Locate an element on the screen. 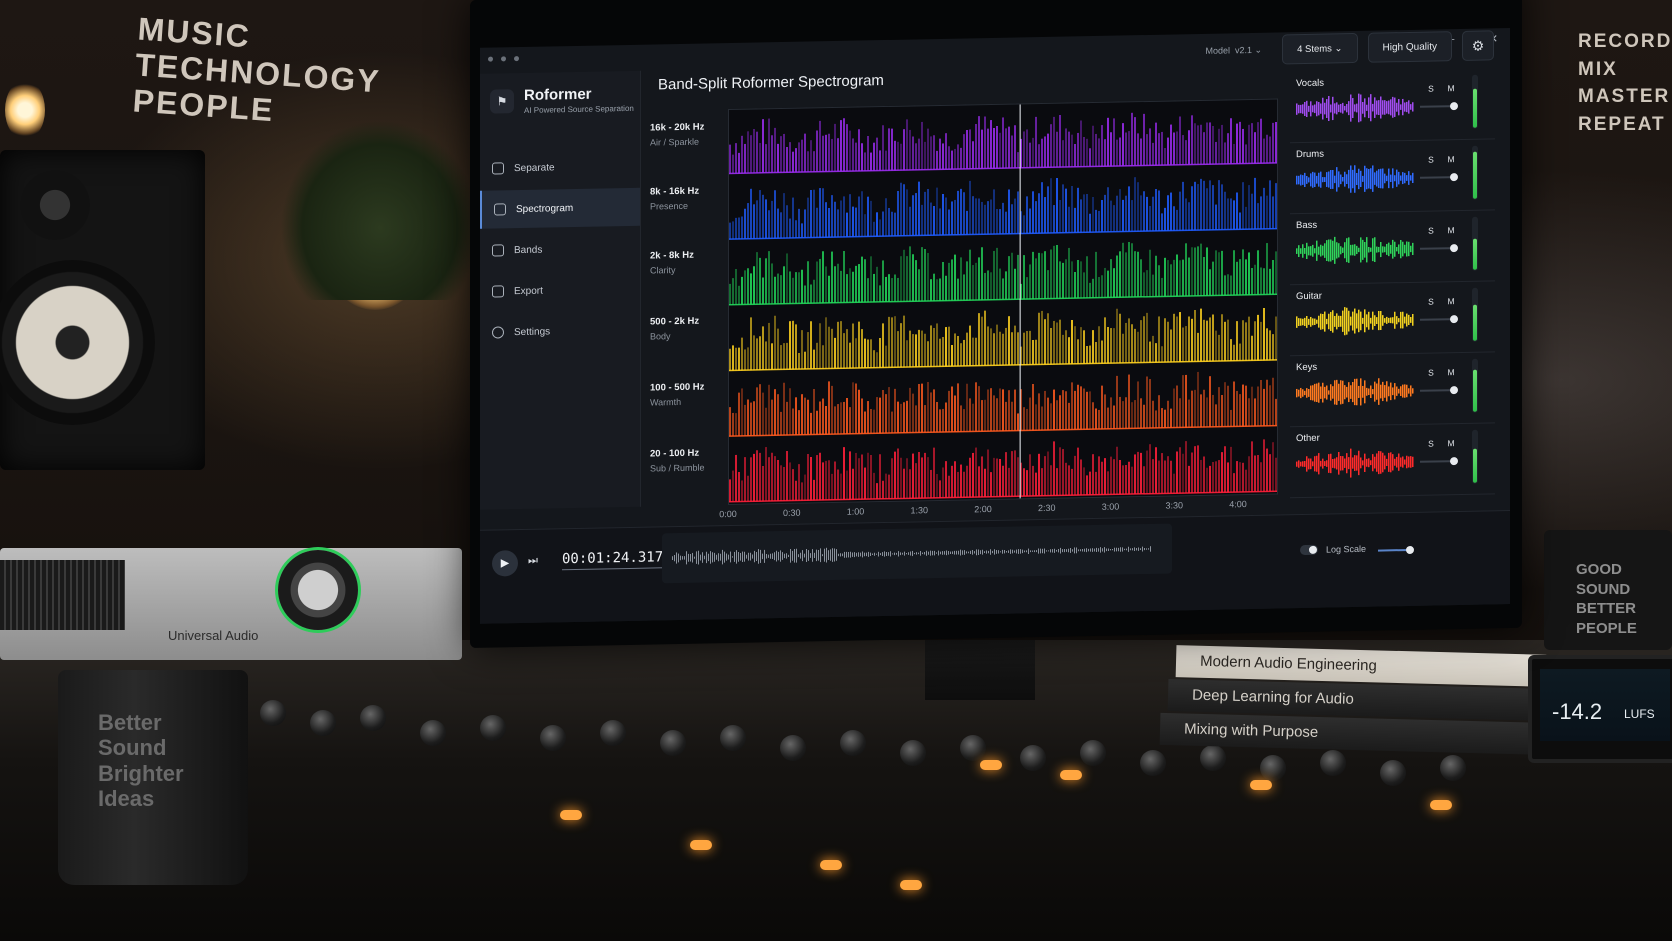  sidebar-item-spectrogram: Spectrogram is located at coordinates (560, 208).